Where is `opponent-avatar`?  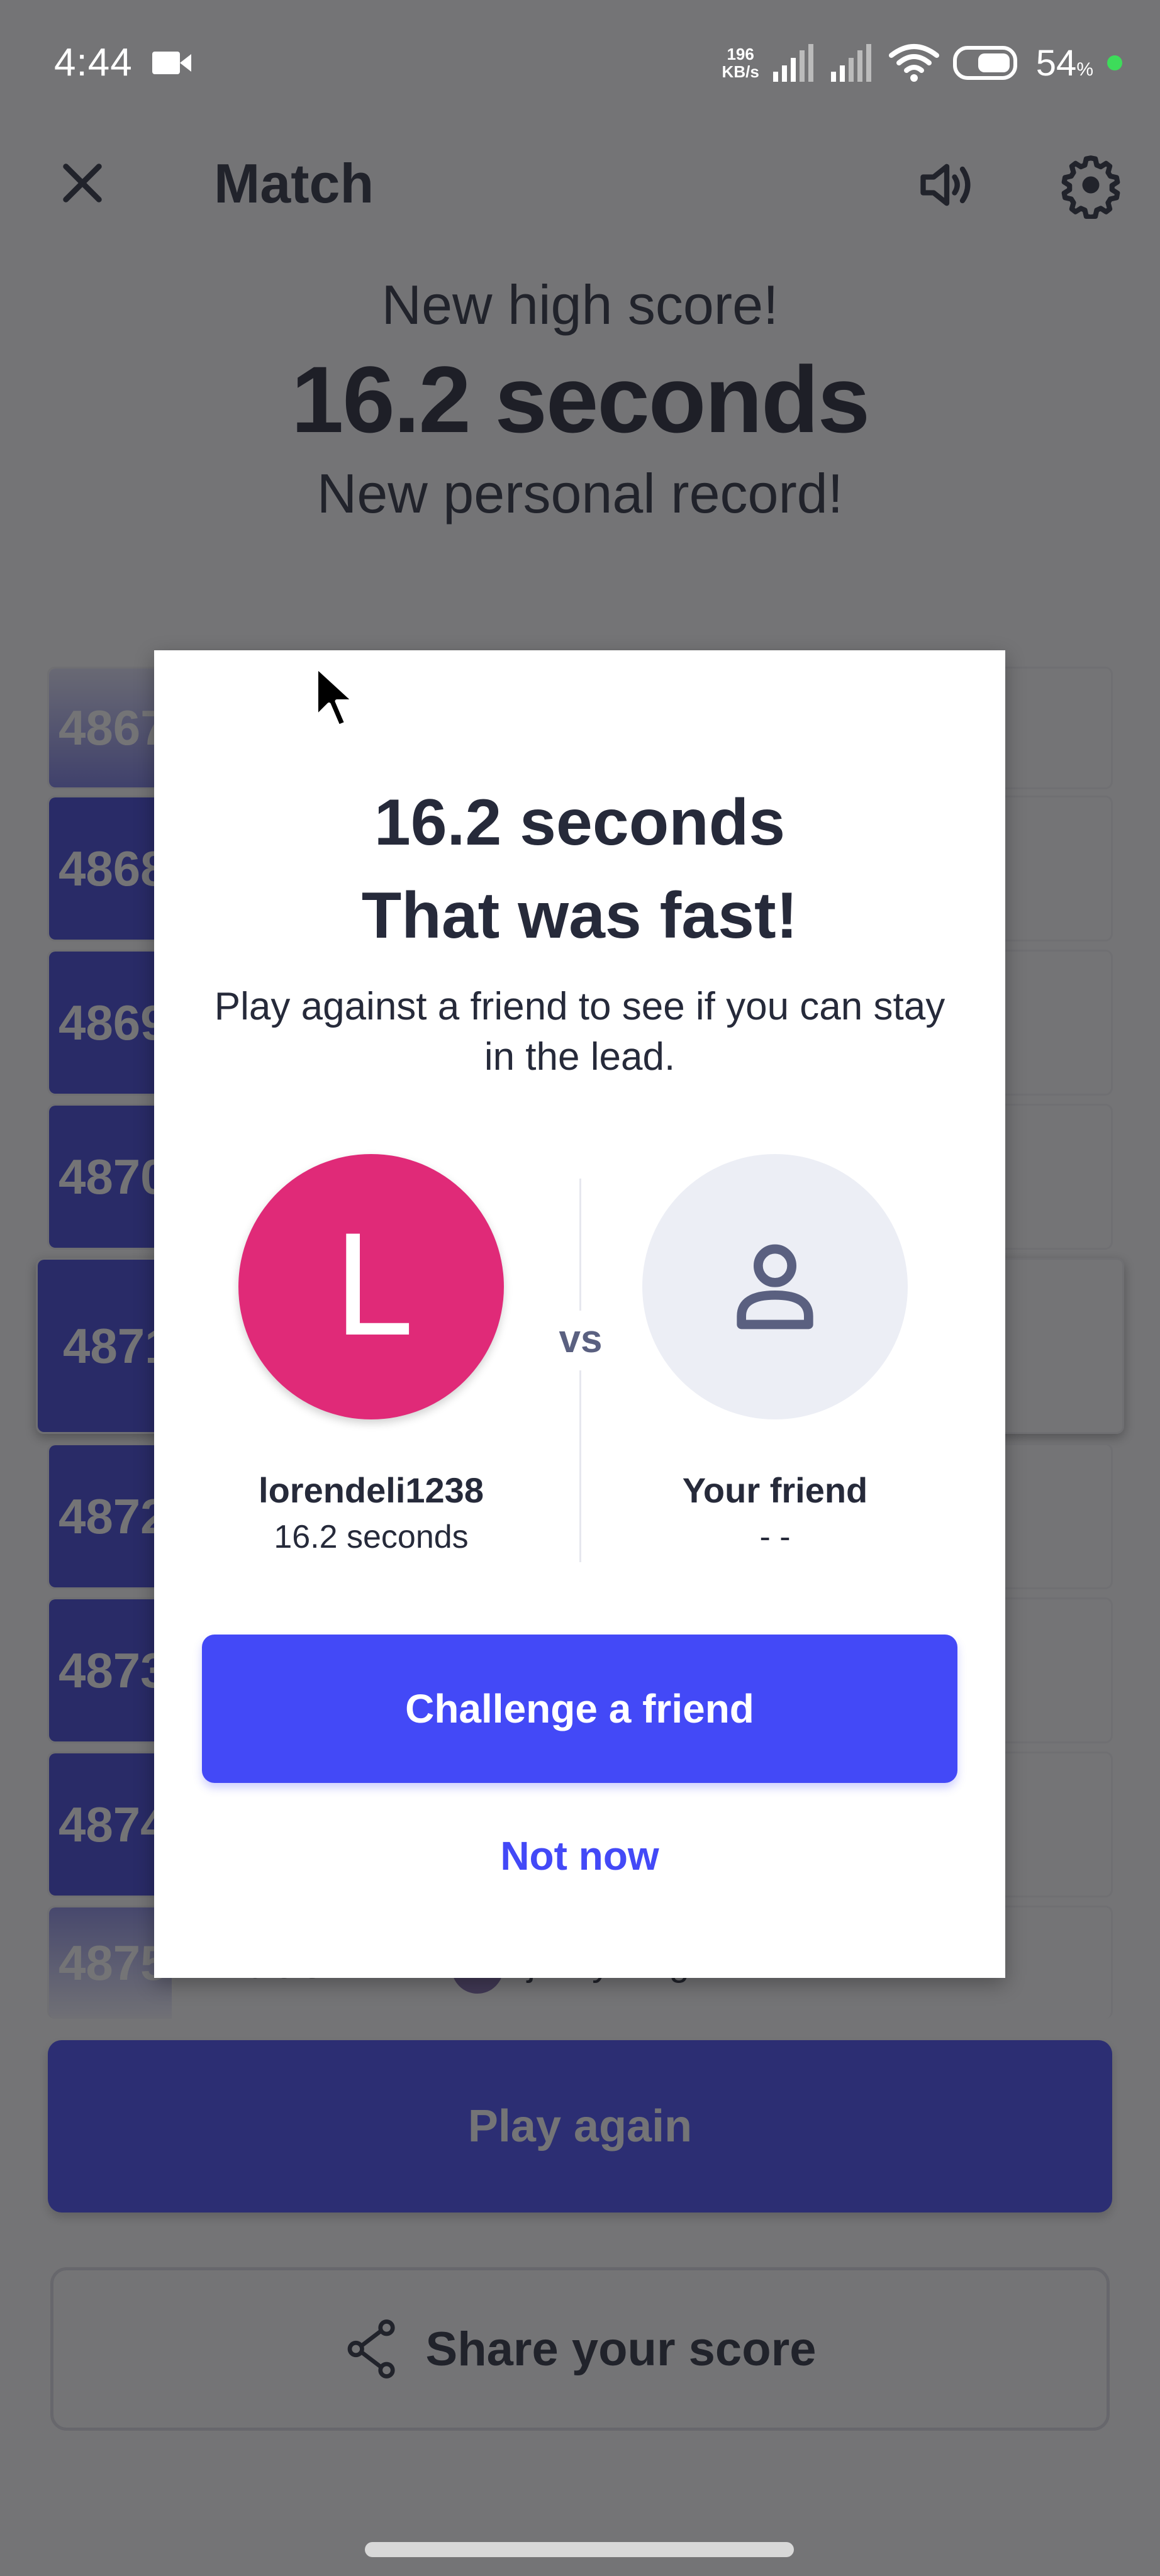
opponent-avatar is located at coordinates (775, 1286).